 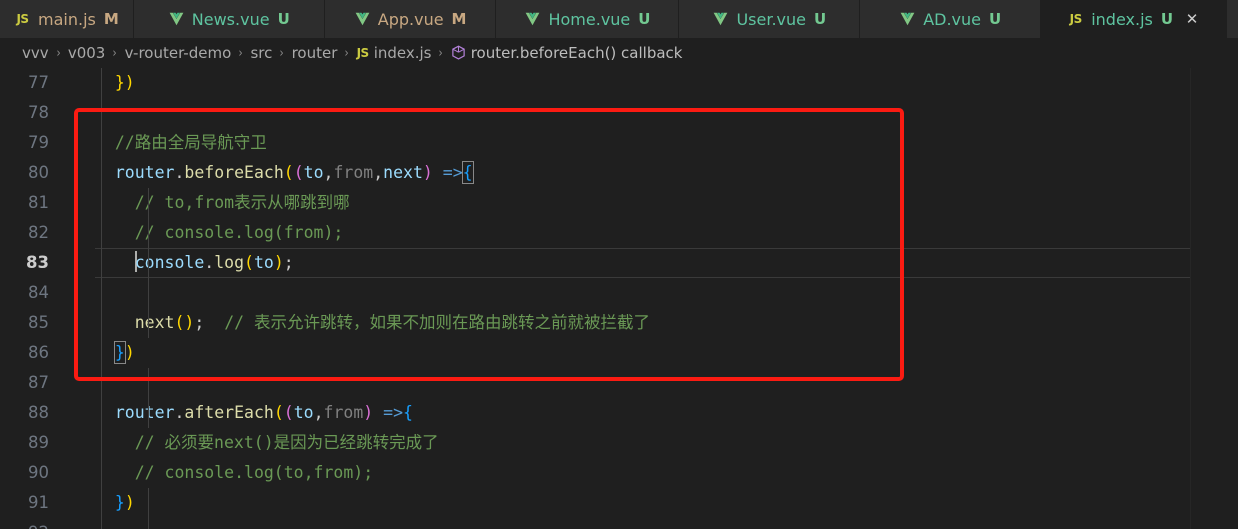 I want to click on code-line-active: 83 console.log(to);, so click(x=619, y=263).